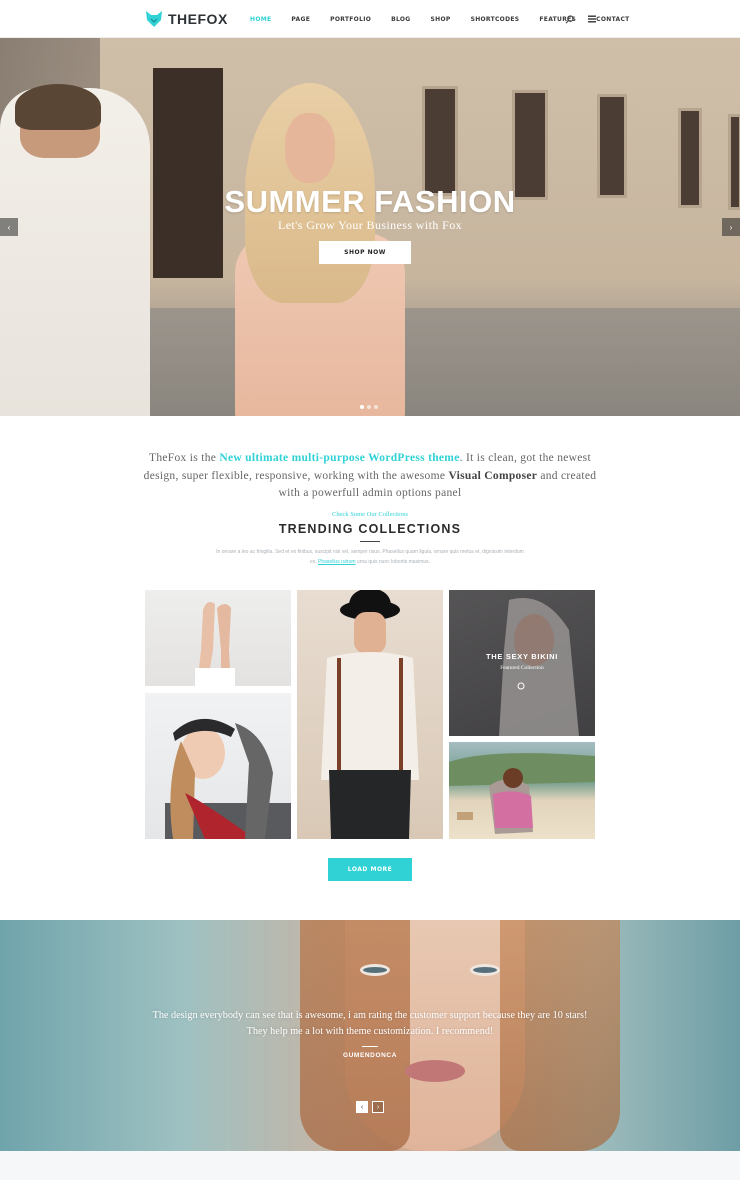  I want to click on featured-collection-title: THE SEXY BIKINI, so click(522, 656).